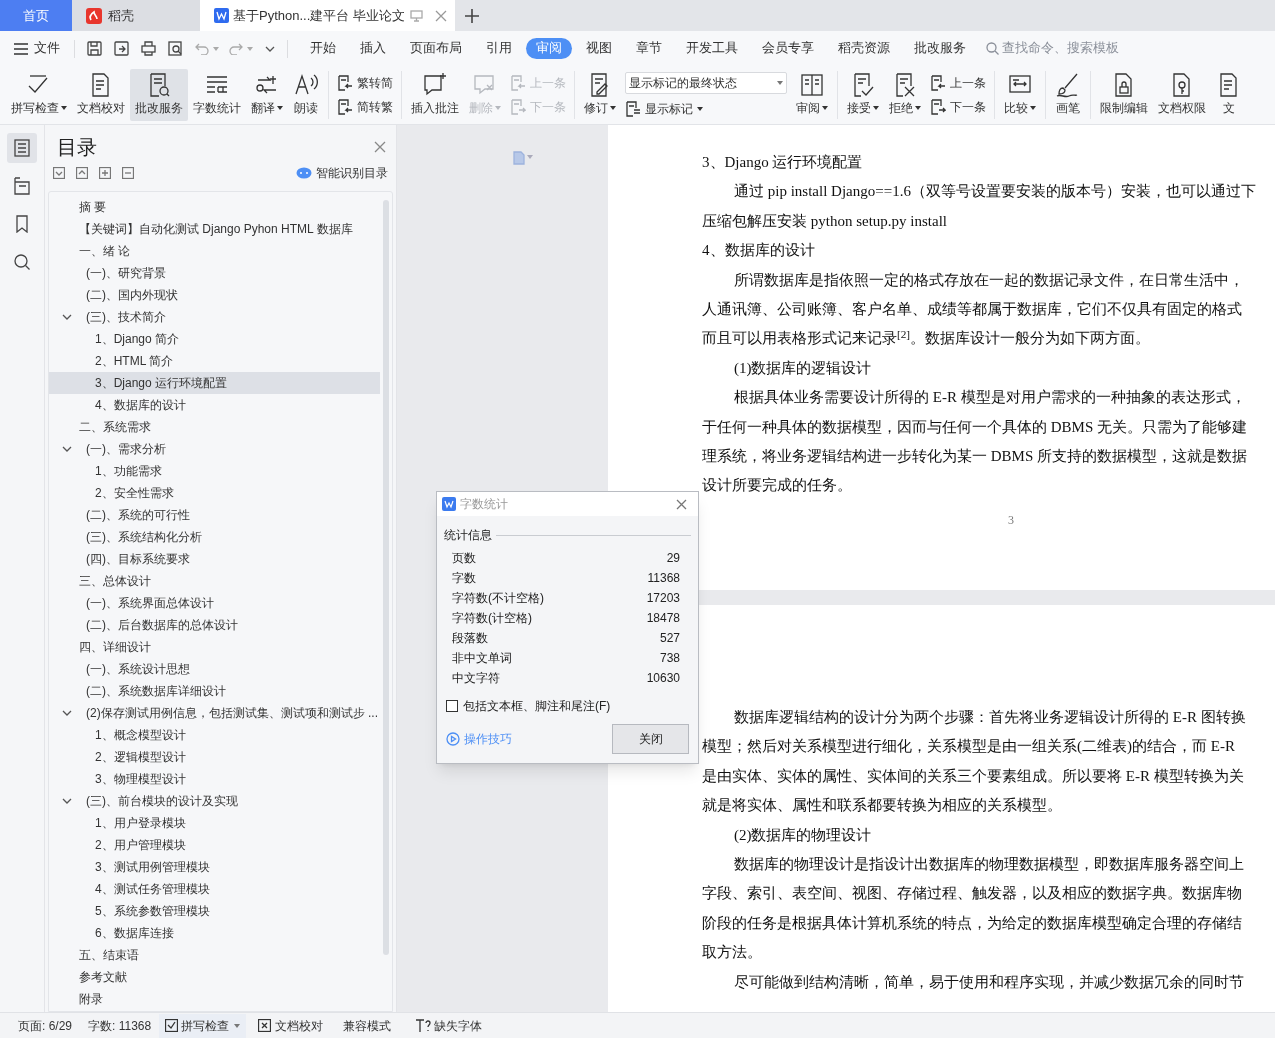 The height and width of the screenshot is (1038, 1275). I want to click on missing-font-button: 缺失字体, so click(449, 1025).